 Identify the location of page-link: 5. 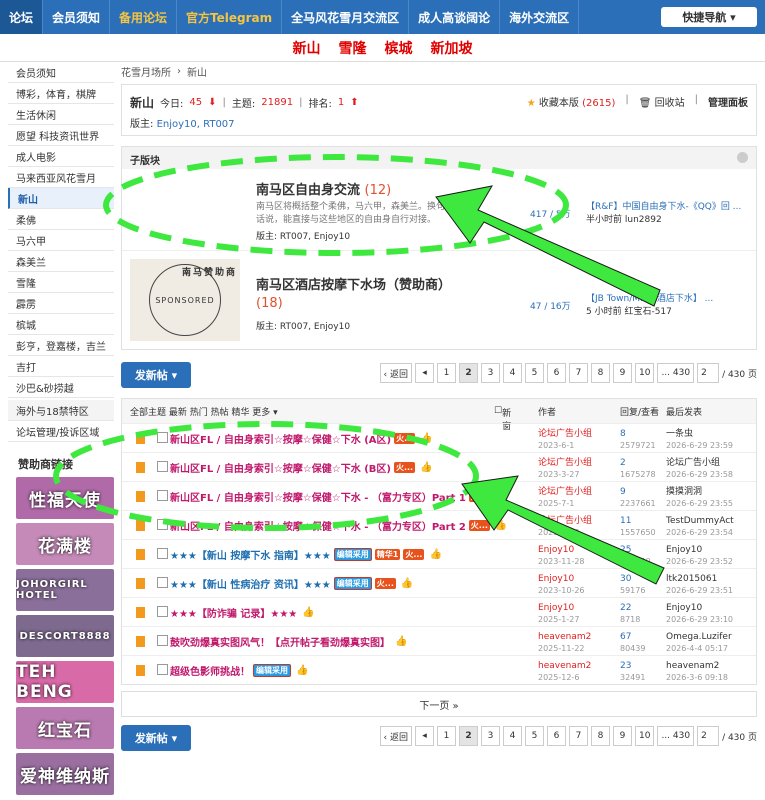
(534, 736).